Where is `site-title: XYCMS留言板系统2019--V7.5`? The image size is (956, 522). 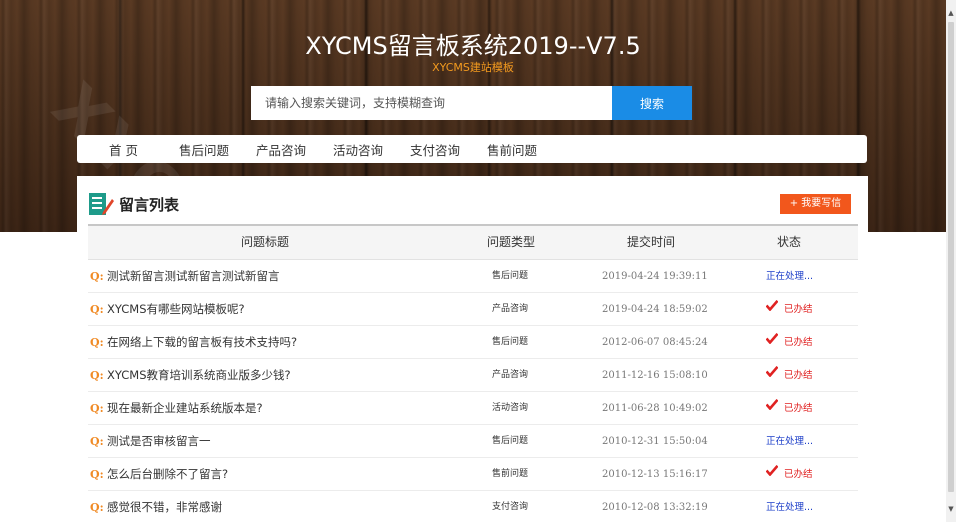 site-title: XYCMS留言板系统2019--V7.5 is located at coordinates (473, 46).